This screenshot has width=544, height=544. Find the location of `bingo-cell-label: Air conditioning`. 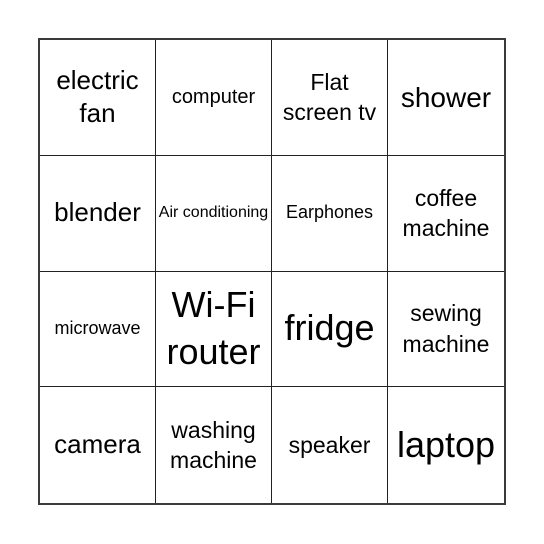

bingo-cell-label: Air conditioning is located at coordinates (213, 212).